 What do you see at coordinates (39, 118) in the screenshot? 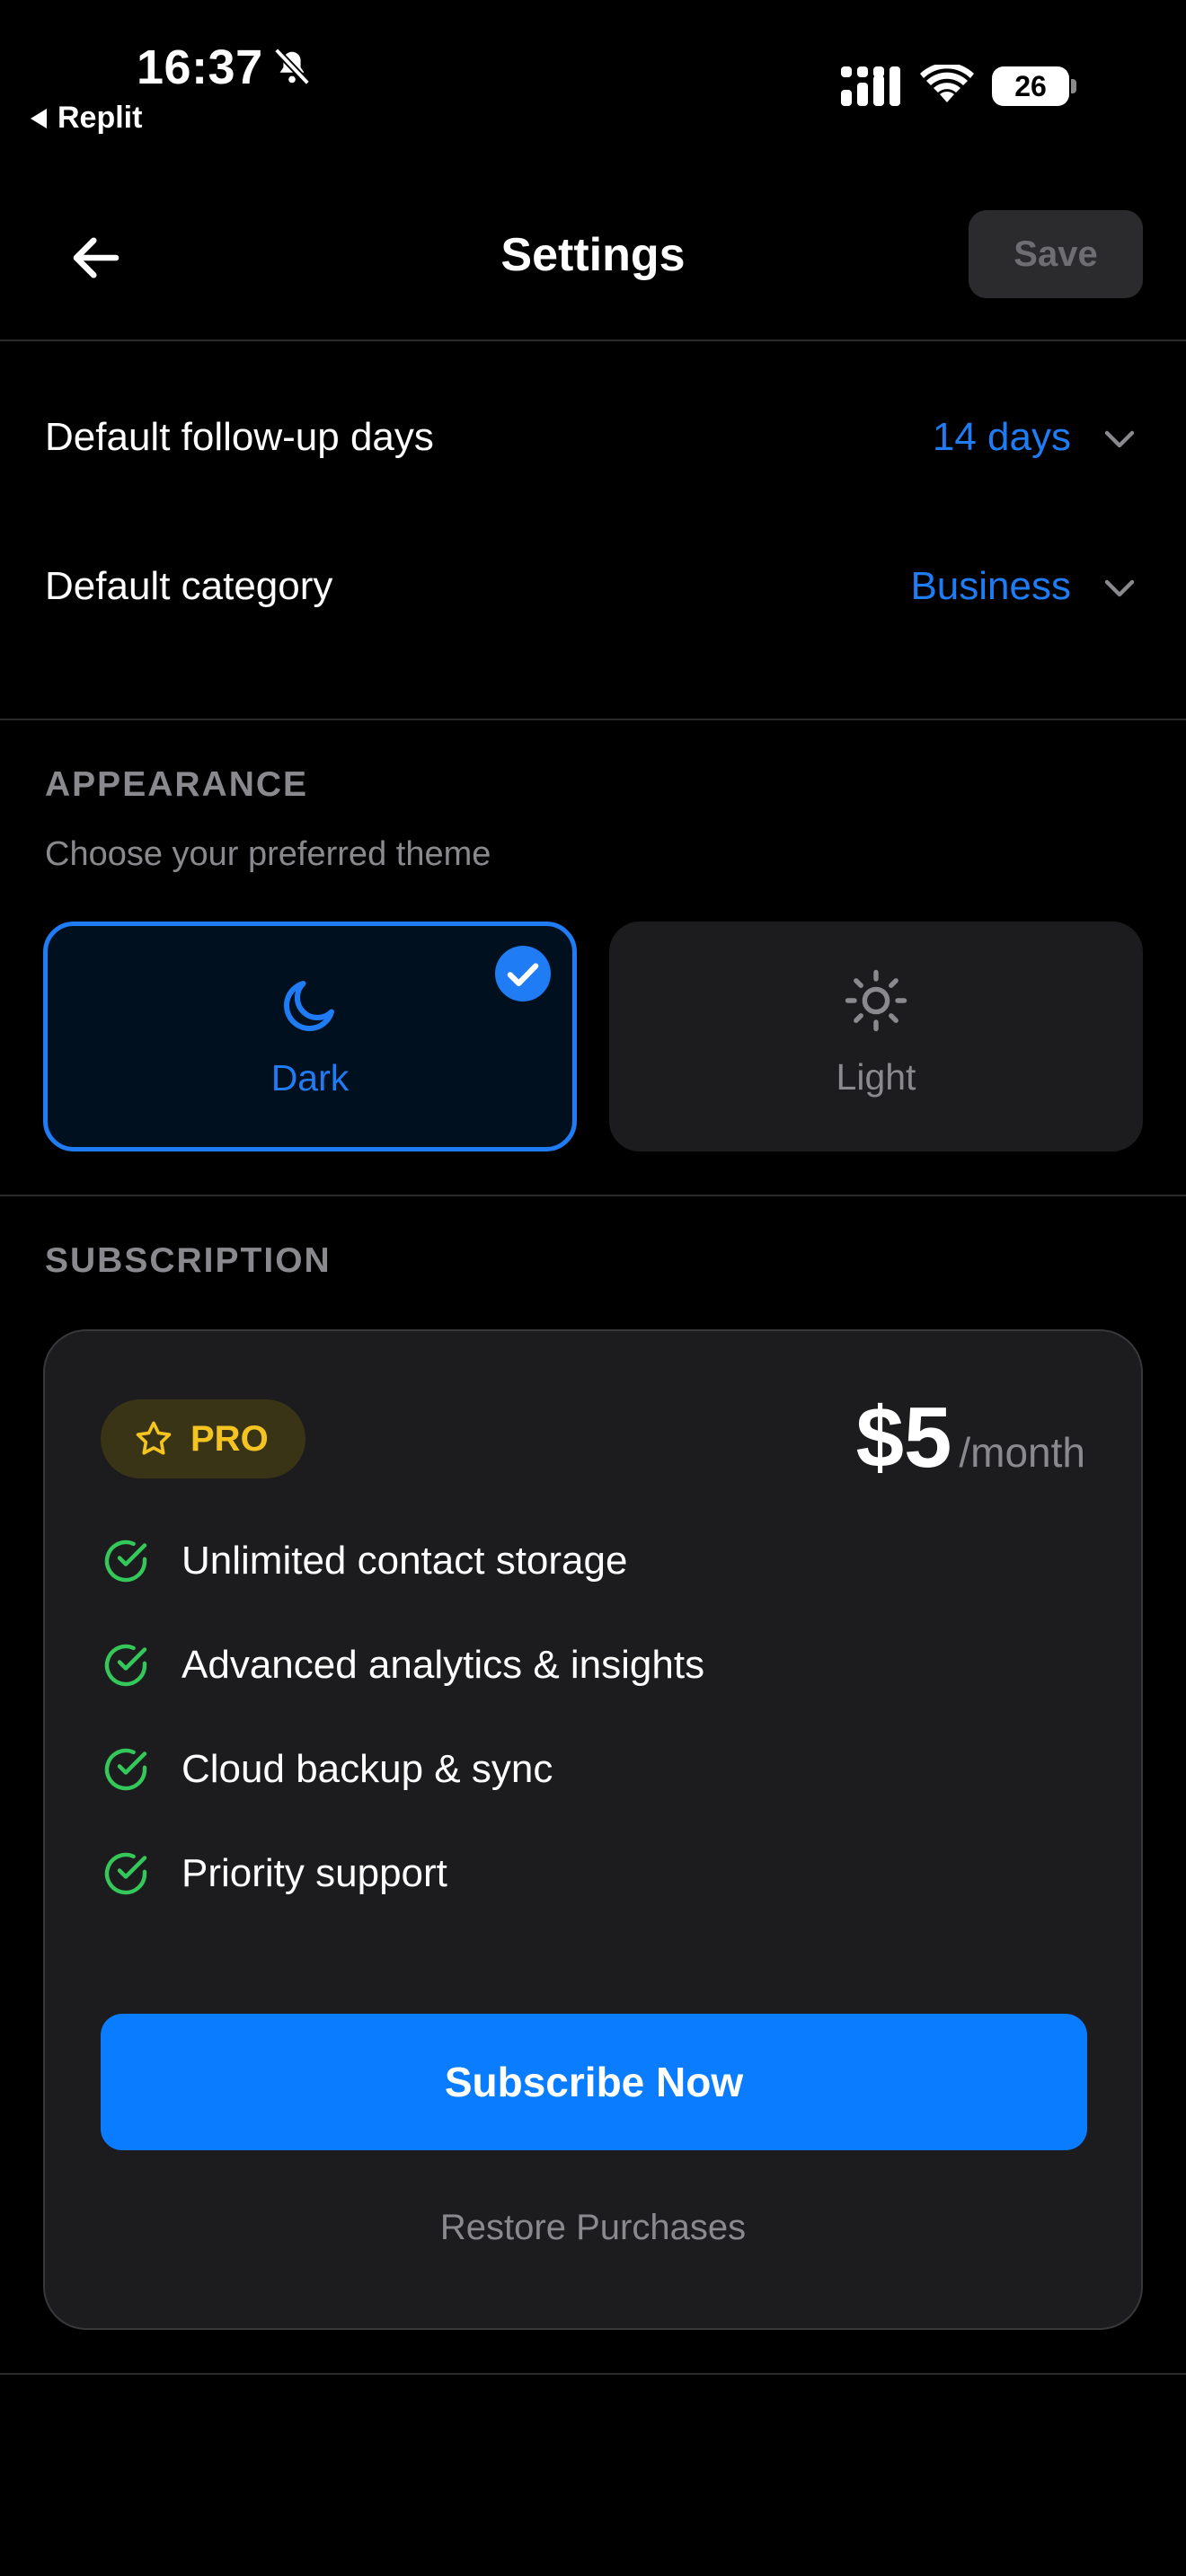
I see `back-triangle-icon` at bounding box center [39, 118].